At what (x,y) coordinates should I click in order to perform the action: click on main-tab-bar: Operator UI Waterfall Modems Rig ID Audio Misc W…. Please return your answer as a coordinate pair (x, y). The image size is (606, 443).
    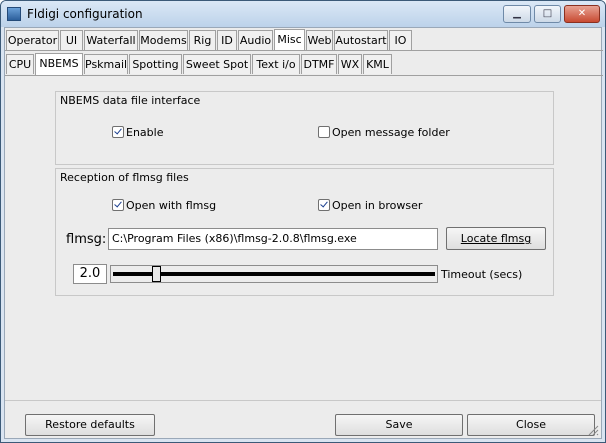
    Looking at the image, I should click on (304, 40).